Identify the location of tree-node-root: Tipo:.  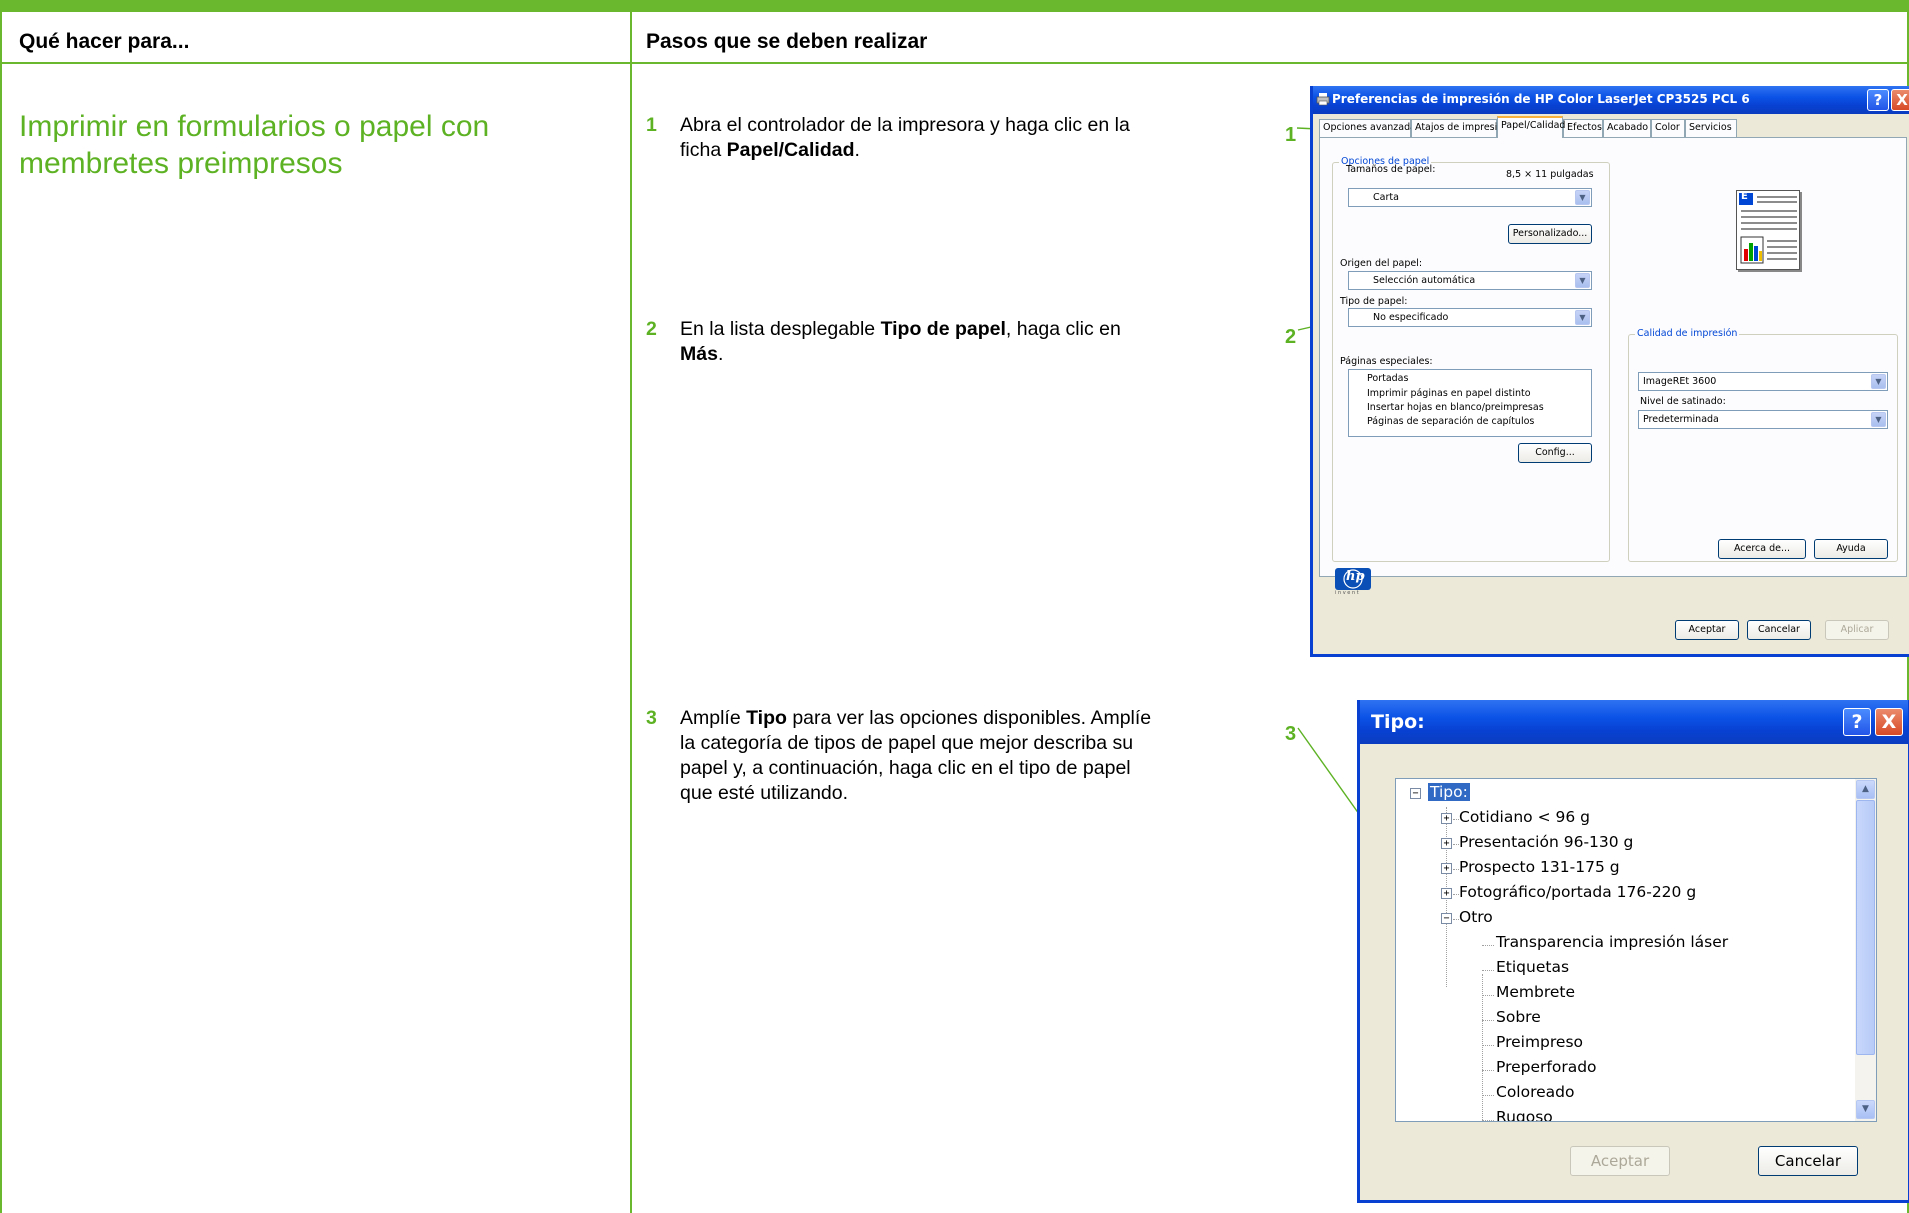
(1449, 792).